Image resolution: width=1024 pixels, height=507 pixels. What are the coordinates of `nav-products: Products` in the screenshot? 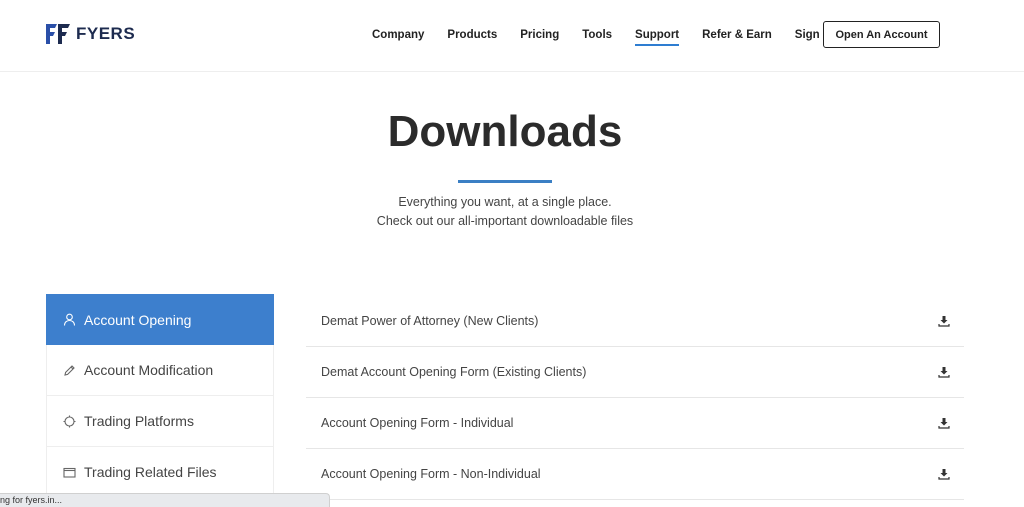 It's located at (472, 35).